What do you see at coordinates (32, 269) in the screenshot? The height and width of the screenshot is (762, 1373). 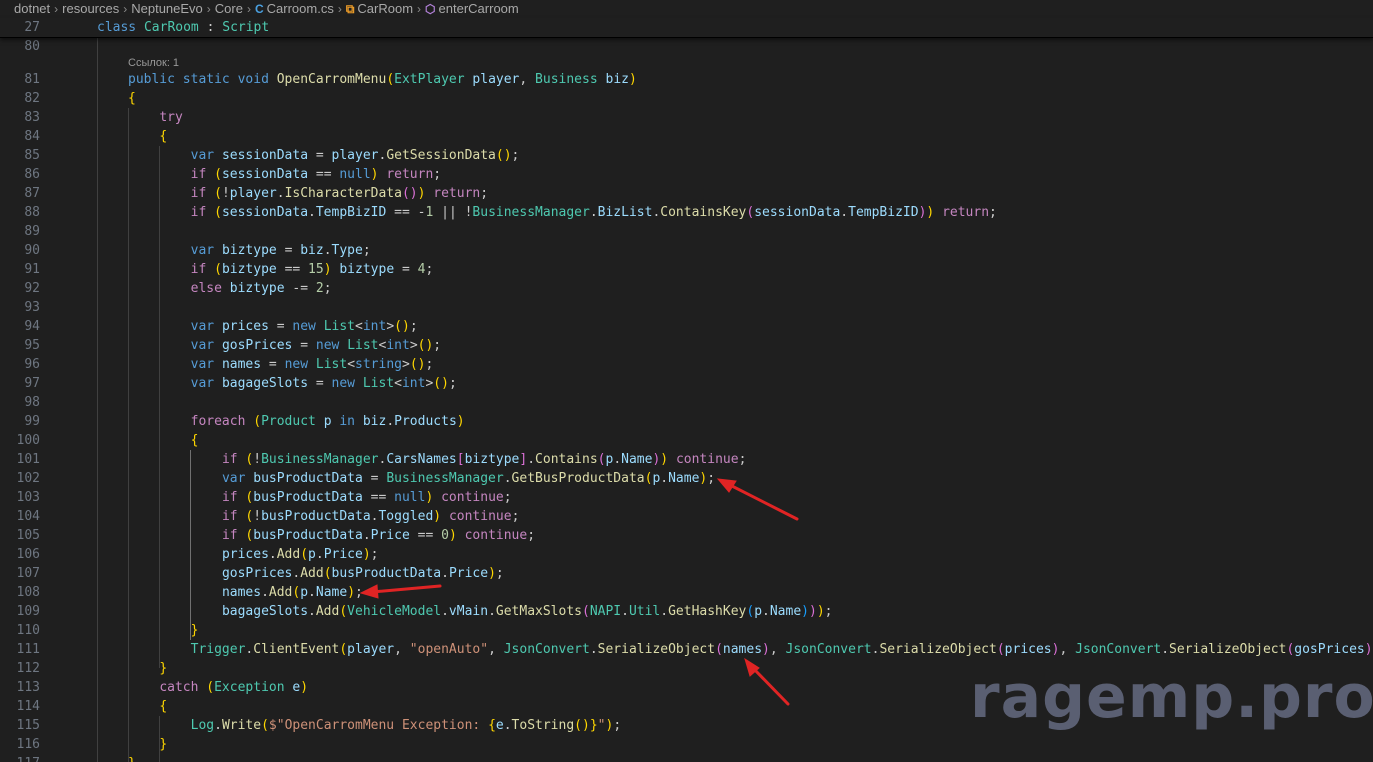 I see `line-number: 91` at bounding box center [32, 269].